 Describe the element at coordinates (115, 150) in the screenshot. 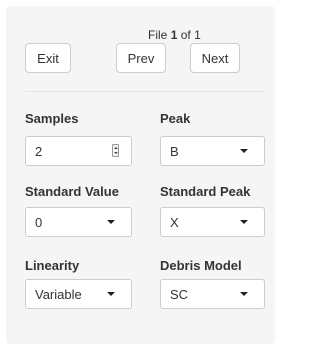

I see `spinner-arrows-icon` at that location.